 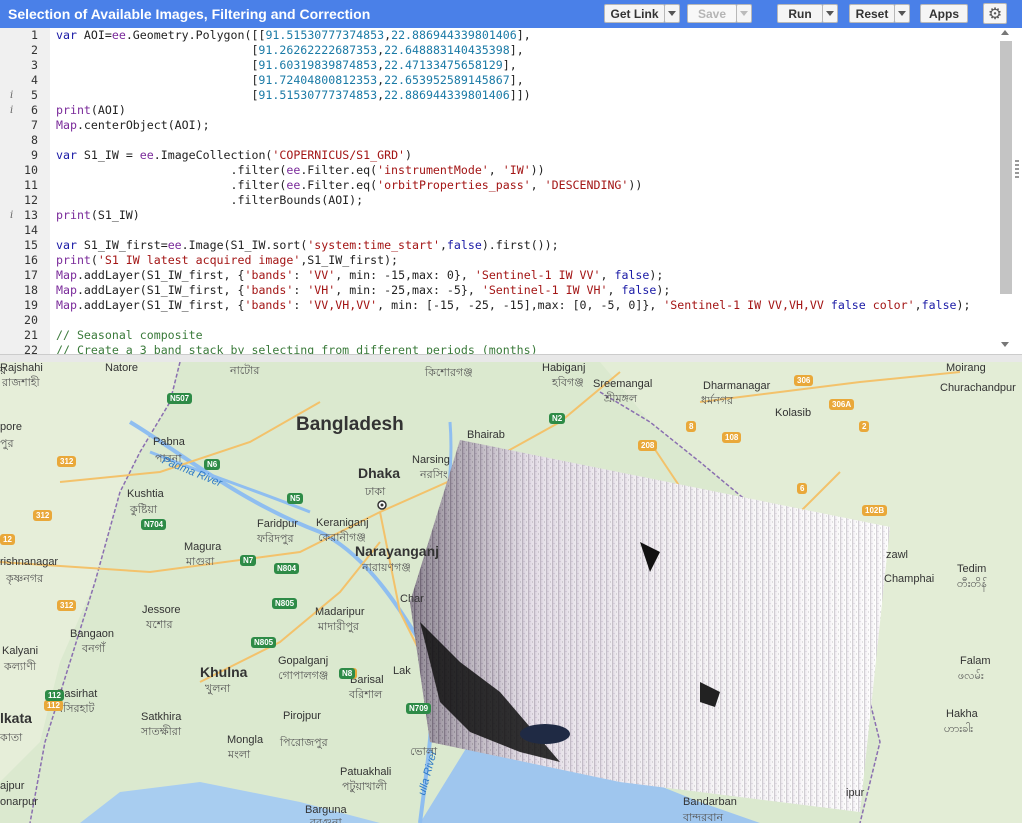 I want to click on map-label-rajshahi-bn: রাজশাহী, so click(x=21, y=383).